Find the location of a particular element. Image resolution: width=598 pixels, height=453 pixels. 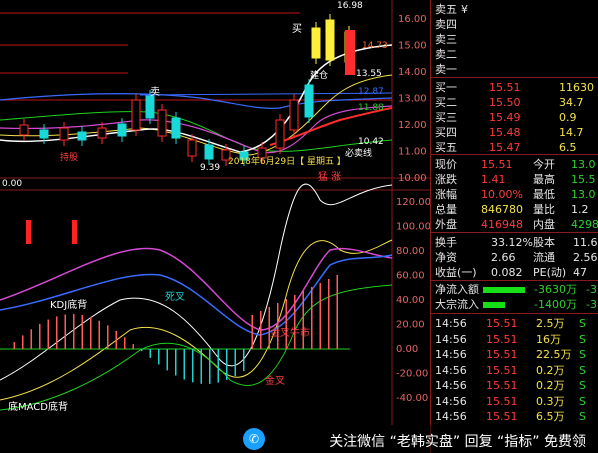

dead-cross-label: 死叉 is located at coordinates (175, 297).